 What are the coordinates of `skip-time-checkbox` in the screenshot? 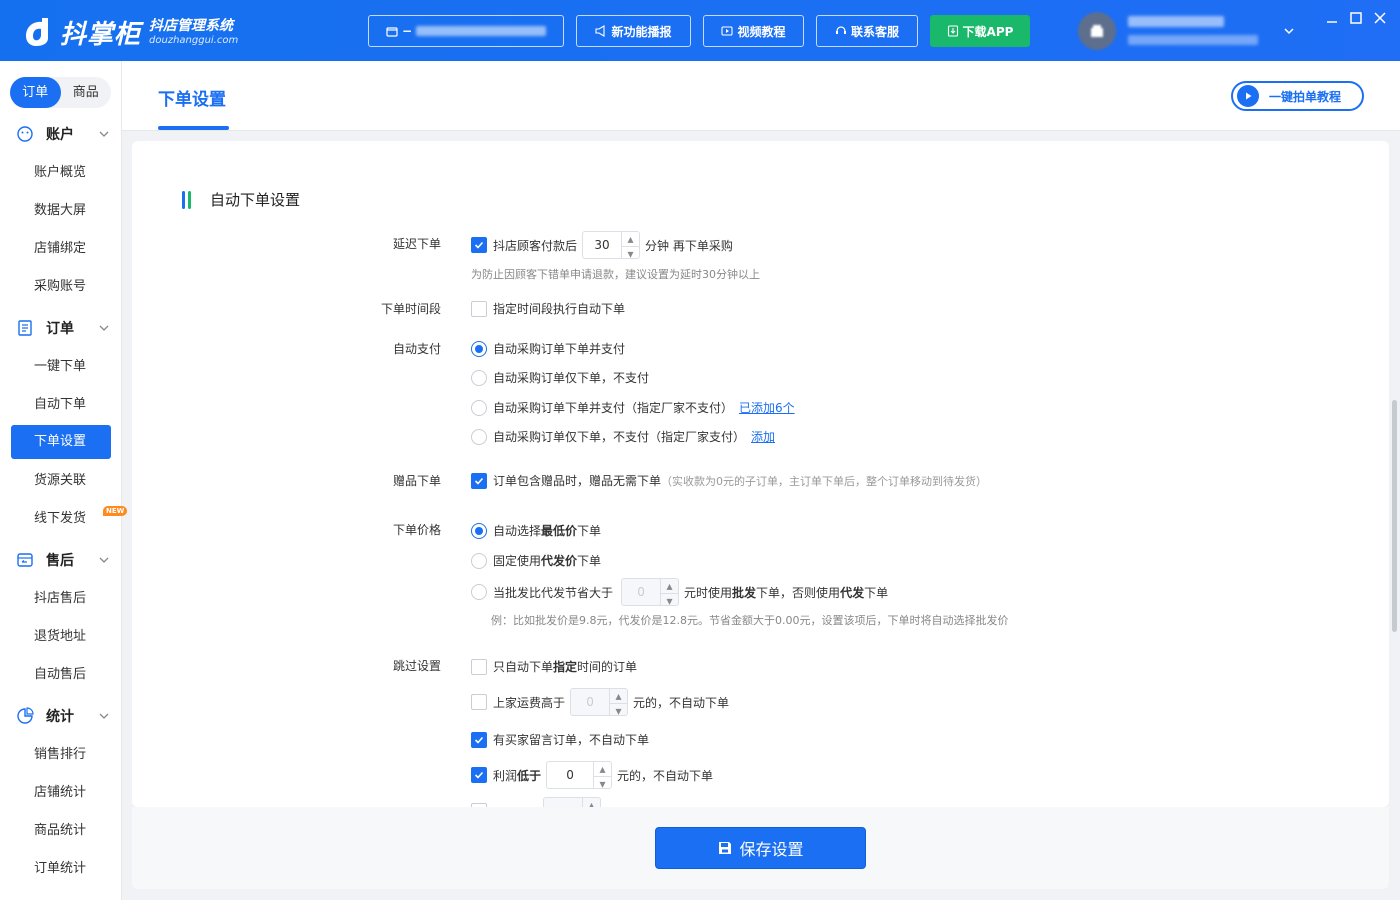 It's located at (479, 666).